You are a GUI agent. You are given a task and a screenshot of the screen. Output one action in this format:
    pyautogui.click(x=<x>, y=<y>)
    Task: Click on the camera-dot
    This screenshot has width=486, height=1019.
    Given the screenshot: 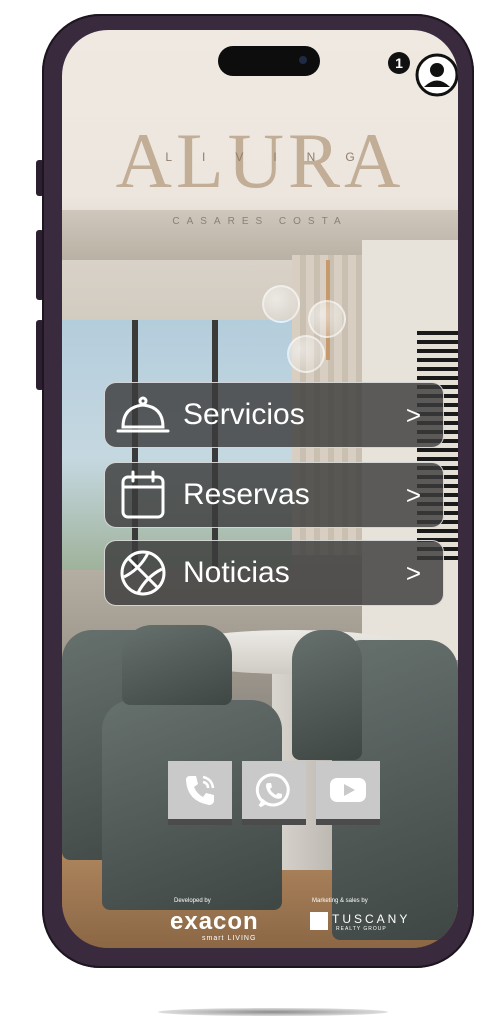 What is the action you would take?
    pyautogui.click(x=303, y=60)
    